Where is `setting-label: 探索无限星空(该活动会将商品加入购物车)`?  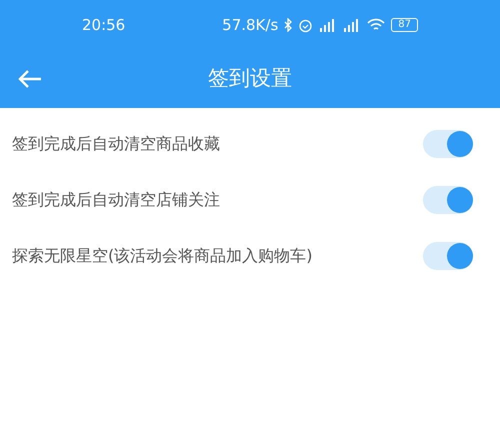 setting-label: 探索无限星空(该活动会将商品加入购物车) is located at coordinates (162, 256).